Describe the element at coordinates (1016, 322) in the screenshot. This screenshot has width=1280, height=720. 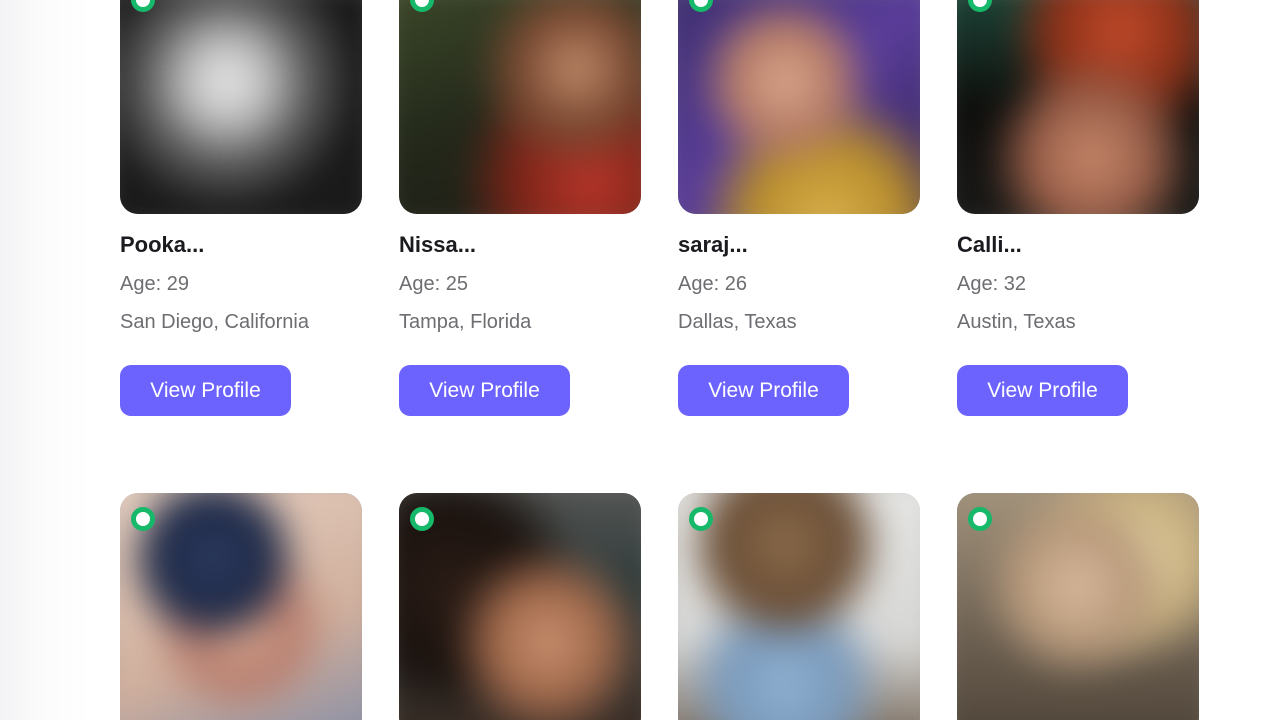
I see `profile-location: Austin, Texas` at that location.